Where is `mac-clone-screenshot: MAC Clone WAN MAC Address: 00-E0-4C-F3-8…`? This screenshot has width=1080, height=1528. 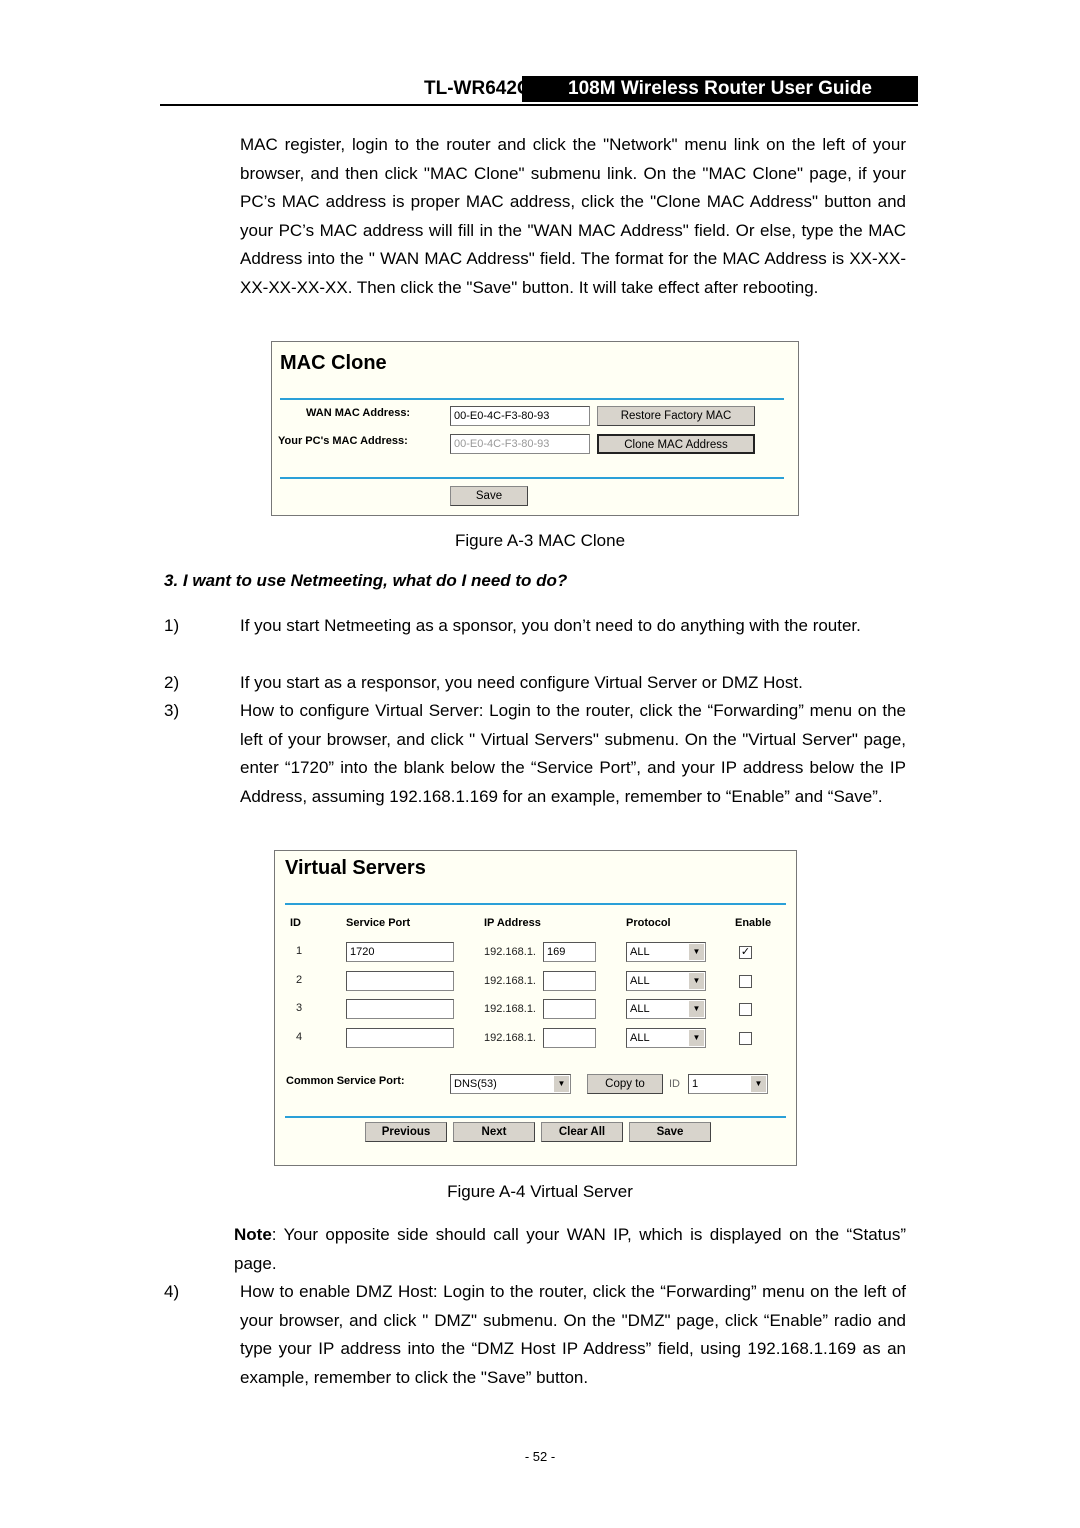
mac-clone-screenshot: MAC Clone WAN MAC Address: 00-E0-4C-F3-8… is located at coordinates (535, 428).